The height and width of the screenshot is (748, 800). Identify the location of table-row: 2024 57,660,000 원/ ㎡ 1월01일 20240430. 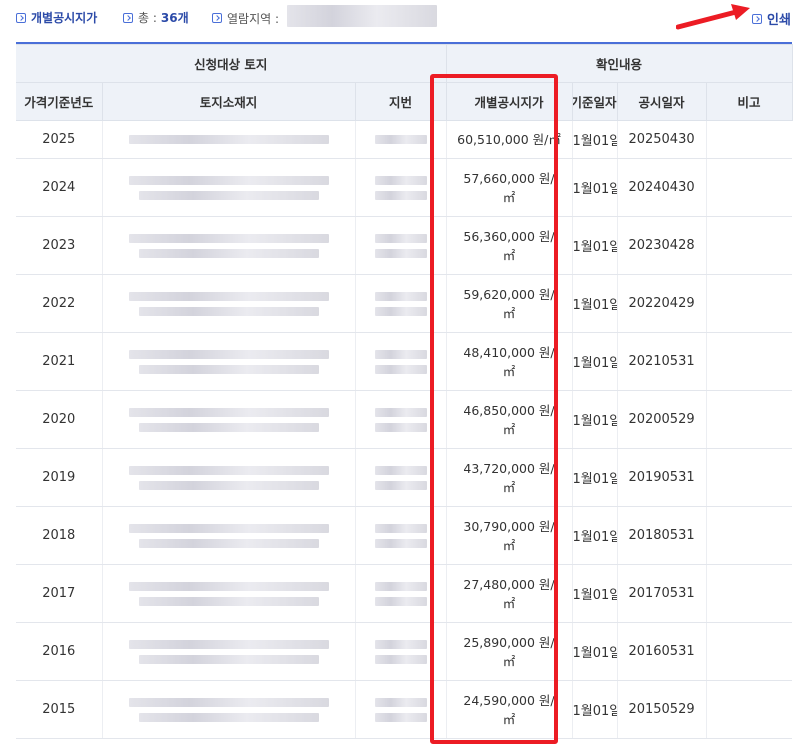
(404, 187).